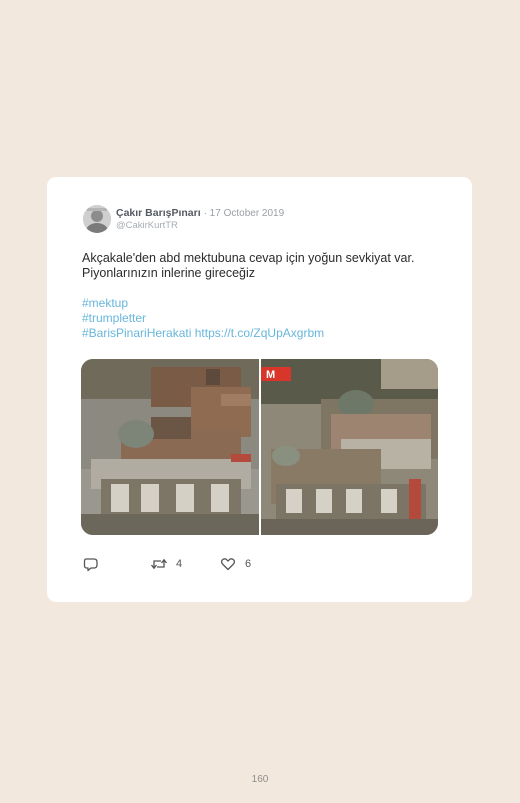 The height and width of the screenshot is (803, 520). What do you see at coordinates (97, 219) in the screenshot?
I see `avatar` at bounding box center [97, 219].